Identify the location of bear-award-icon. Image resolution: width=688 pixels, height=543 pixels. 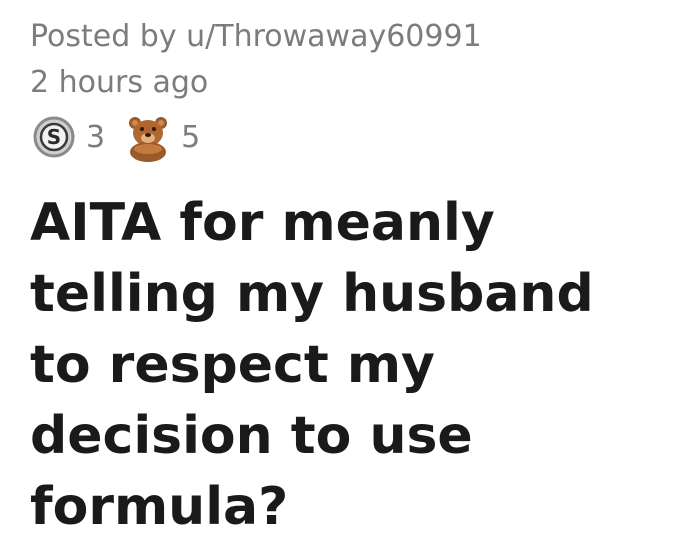
(148, 137).